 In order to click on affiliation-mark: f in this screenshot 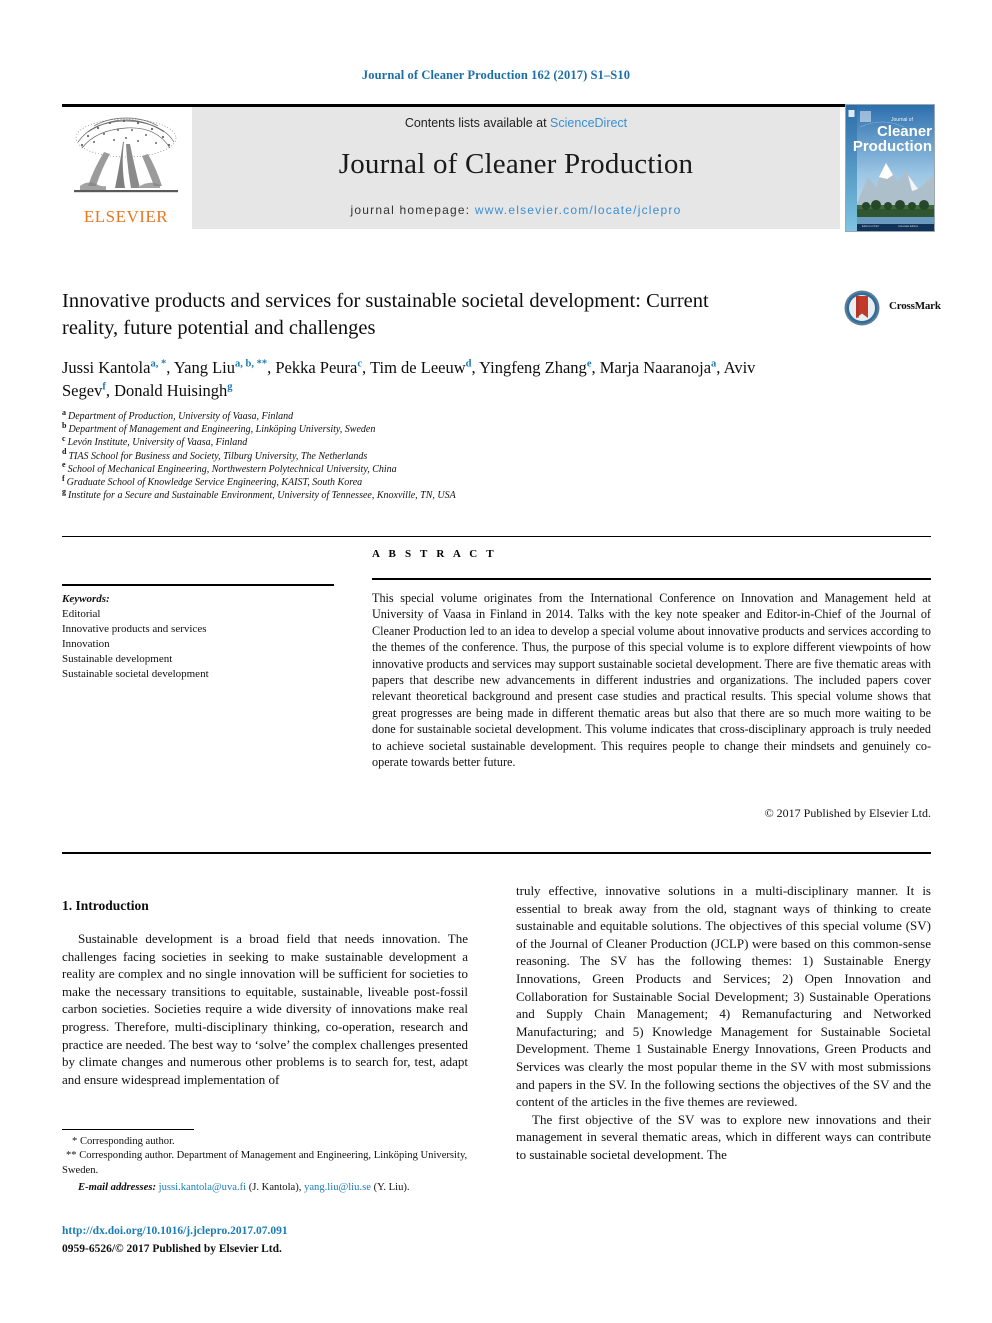, I will do `click(63, 478)`.